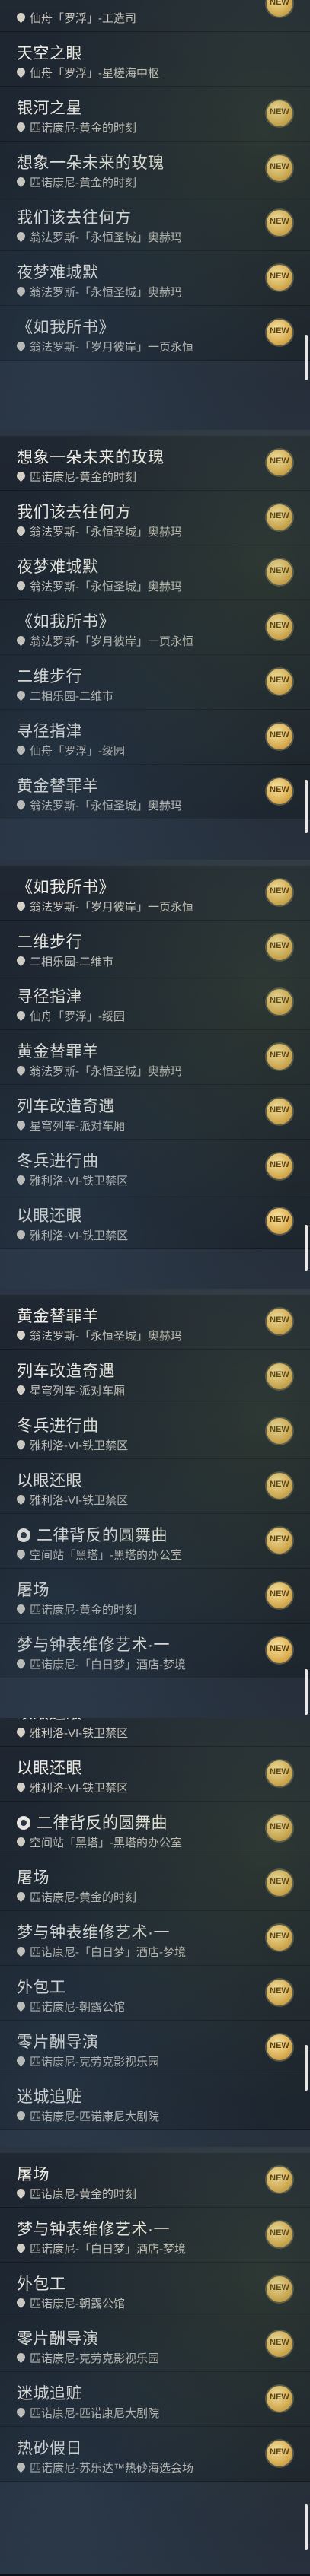 The height and width of the screenshot is (2576, 310). I want to click on song-list-item: 二维步行 二相乐园-二维市 NEW, so click(155, 948).